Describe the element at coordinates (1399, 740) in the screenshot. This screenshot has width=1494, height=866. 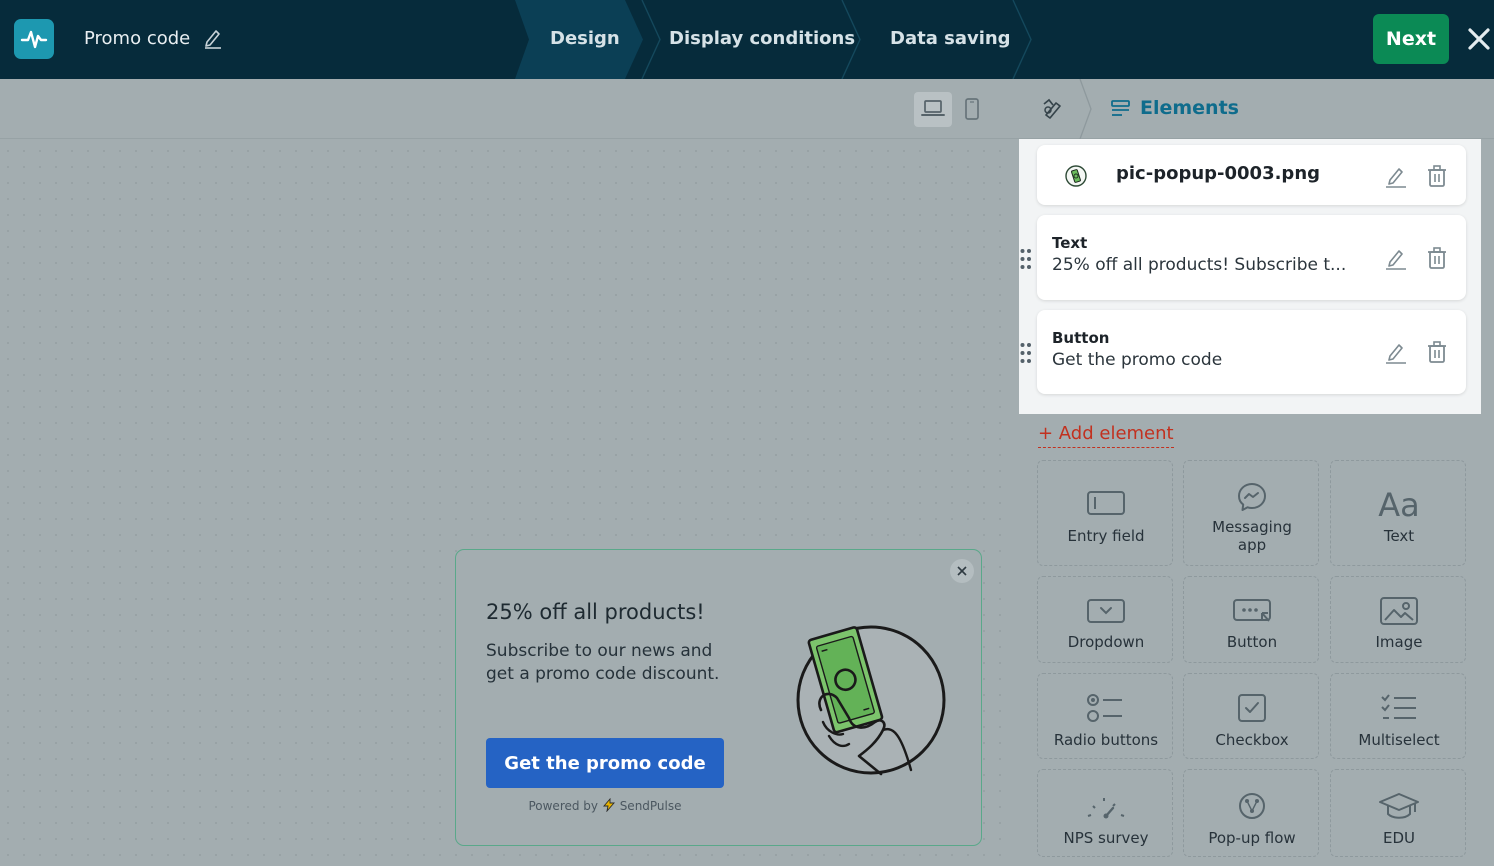
I see `palette-label: Multiselect` at that location.